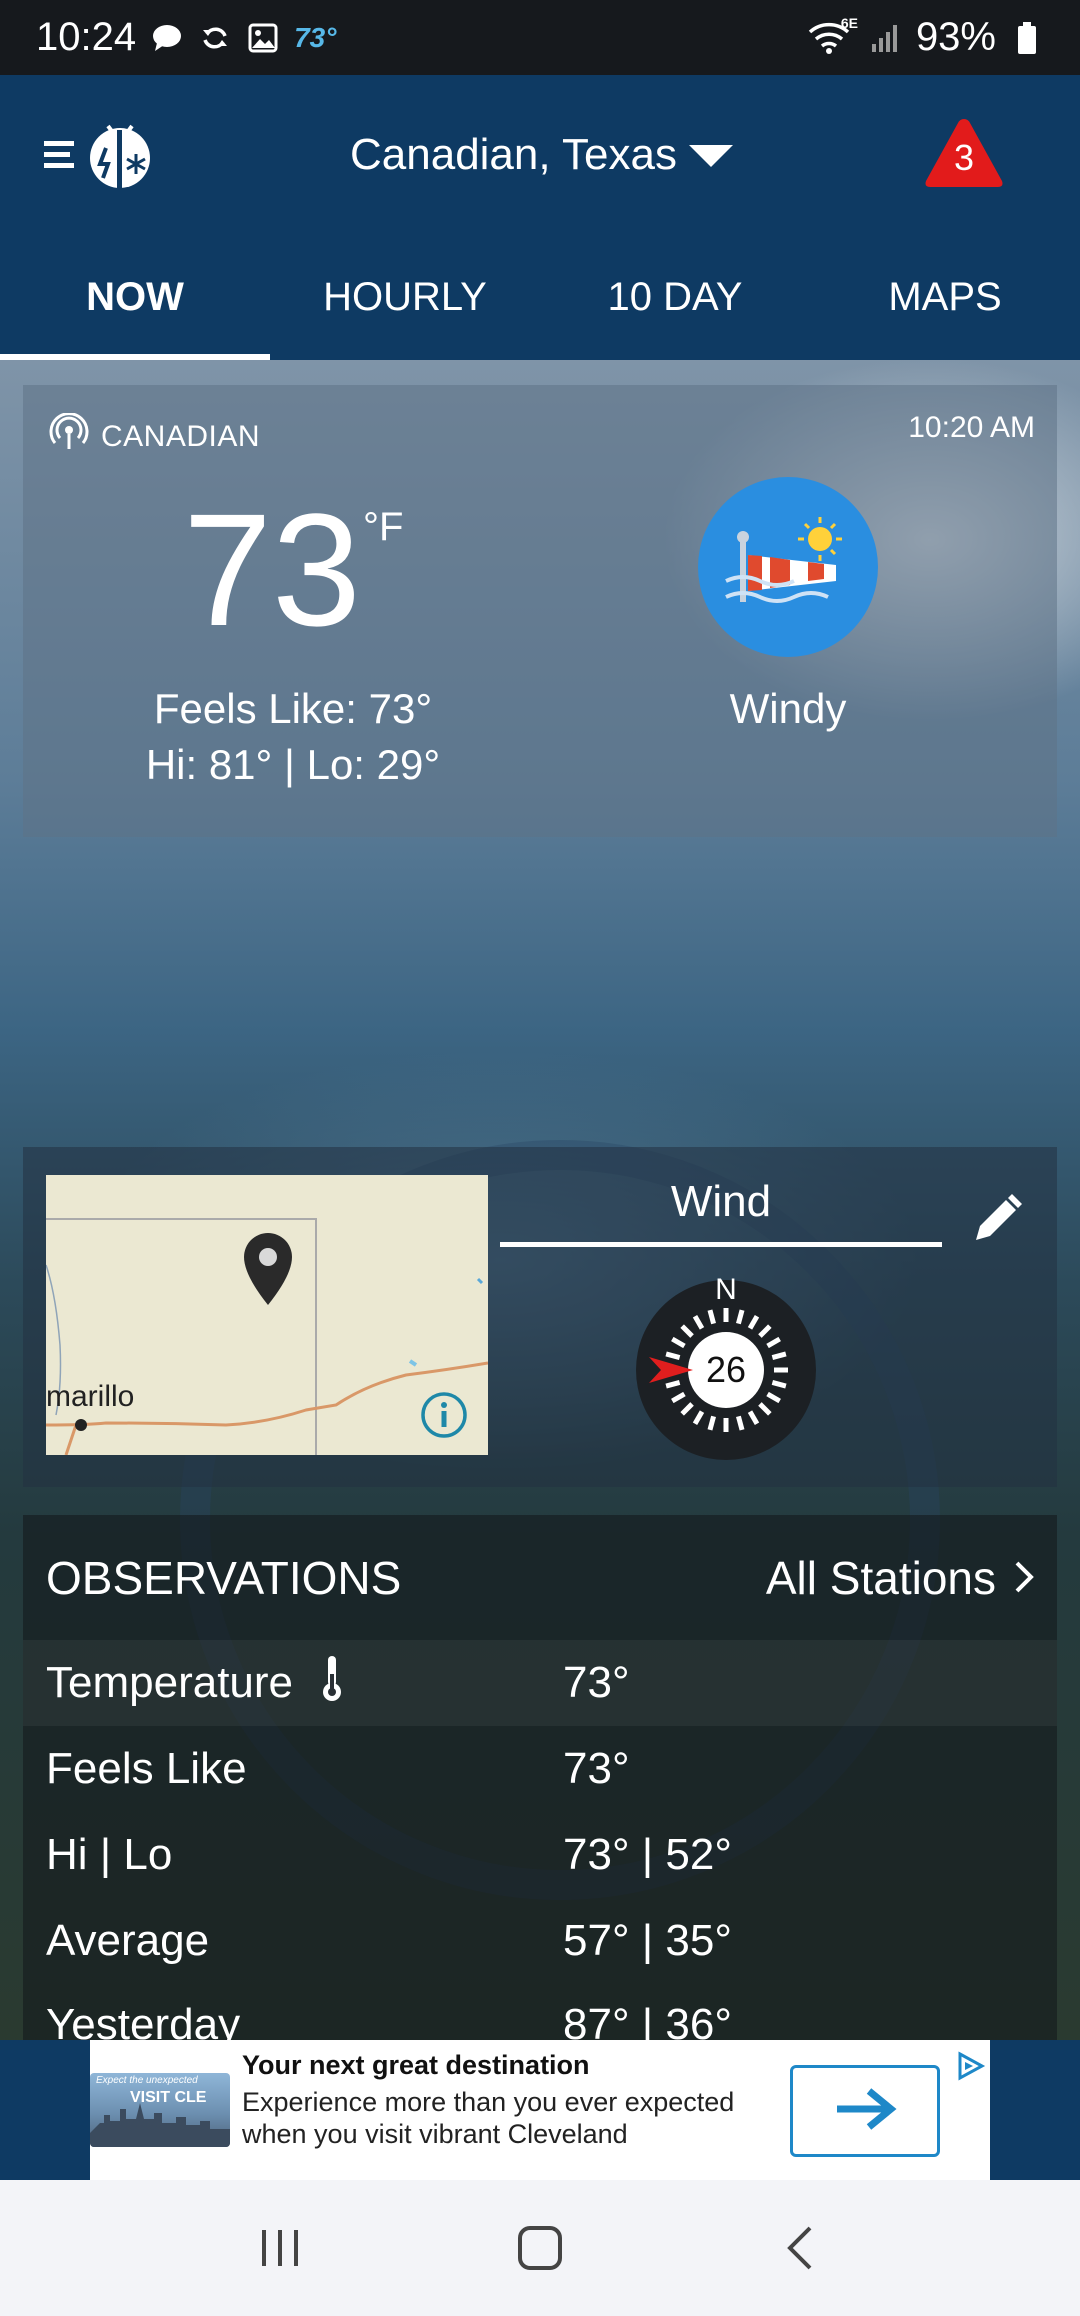  Describe the element at coordinates (647, 1940) in the screenshot. I see `observation-value: 57° | 35°` at that location.